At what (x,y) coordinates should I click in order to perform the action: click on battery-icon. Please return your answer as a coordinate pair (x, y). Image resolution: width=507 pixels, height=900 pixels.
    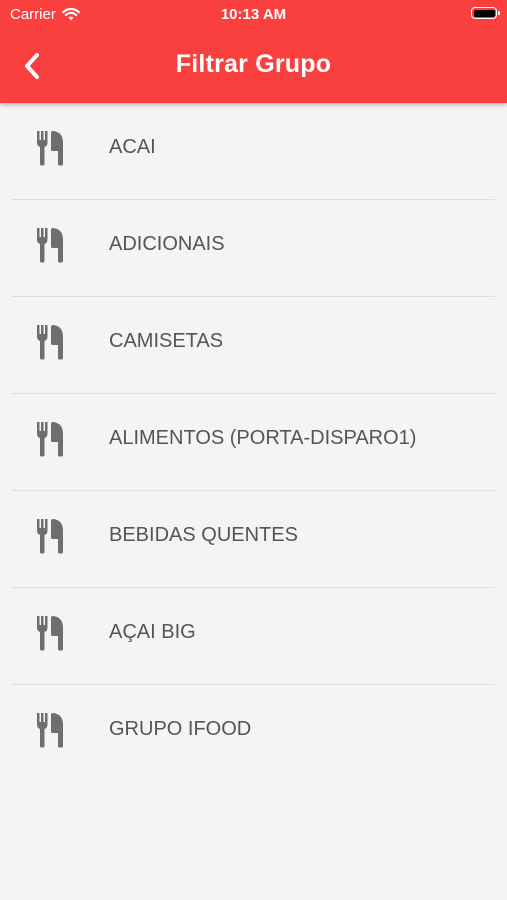
    Looking at the image, I should click on (485, 13).